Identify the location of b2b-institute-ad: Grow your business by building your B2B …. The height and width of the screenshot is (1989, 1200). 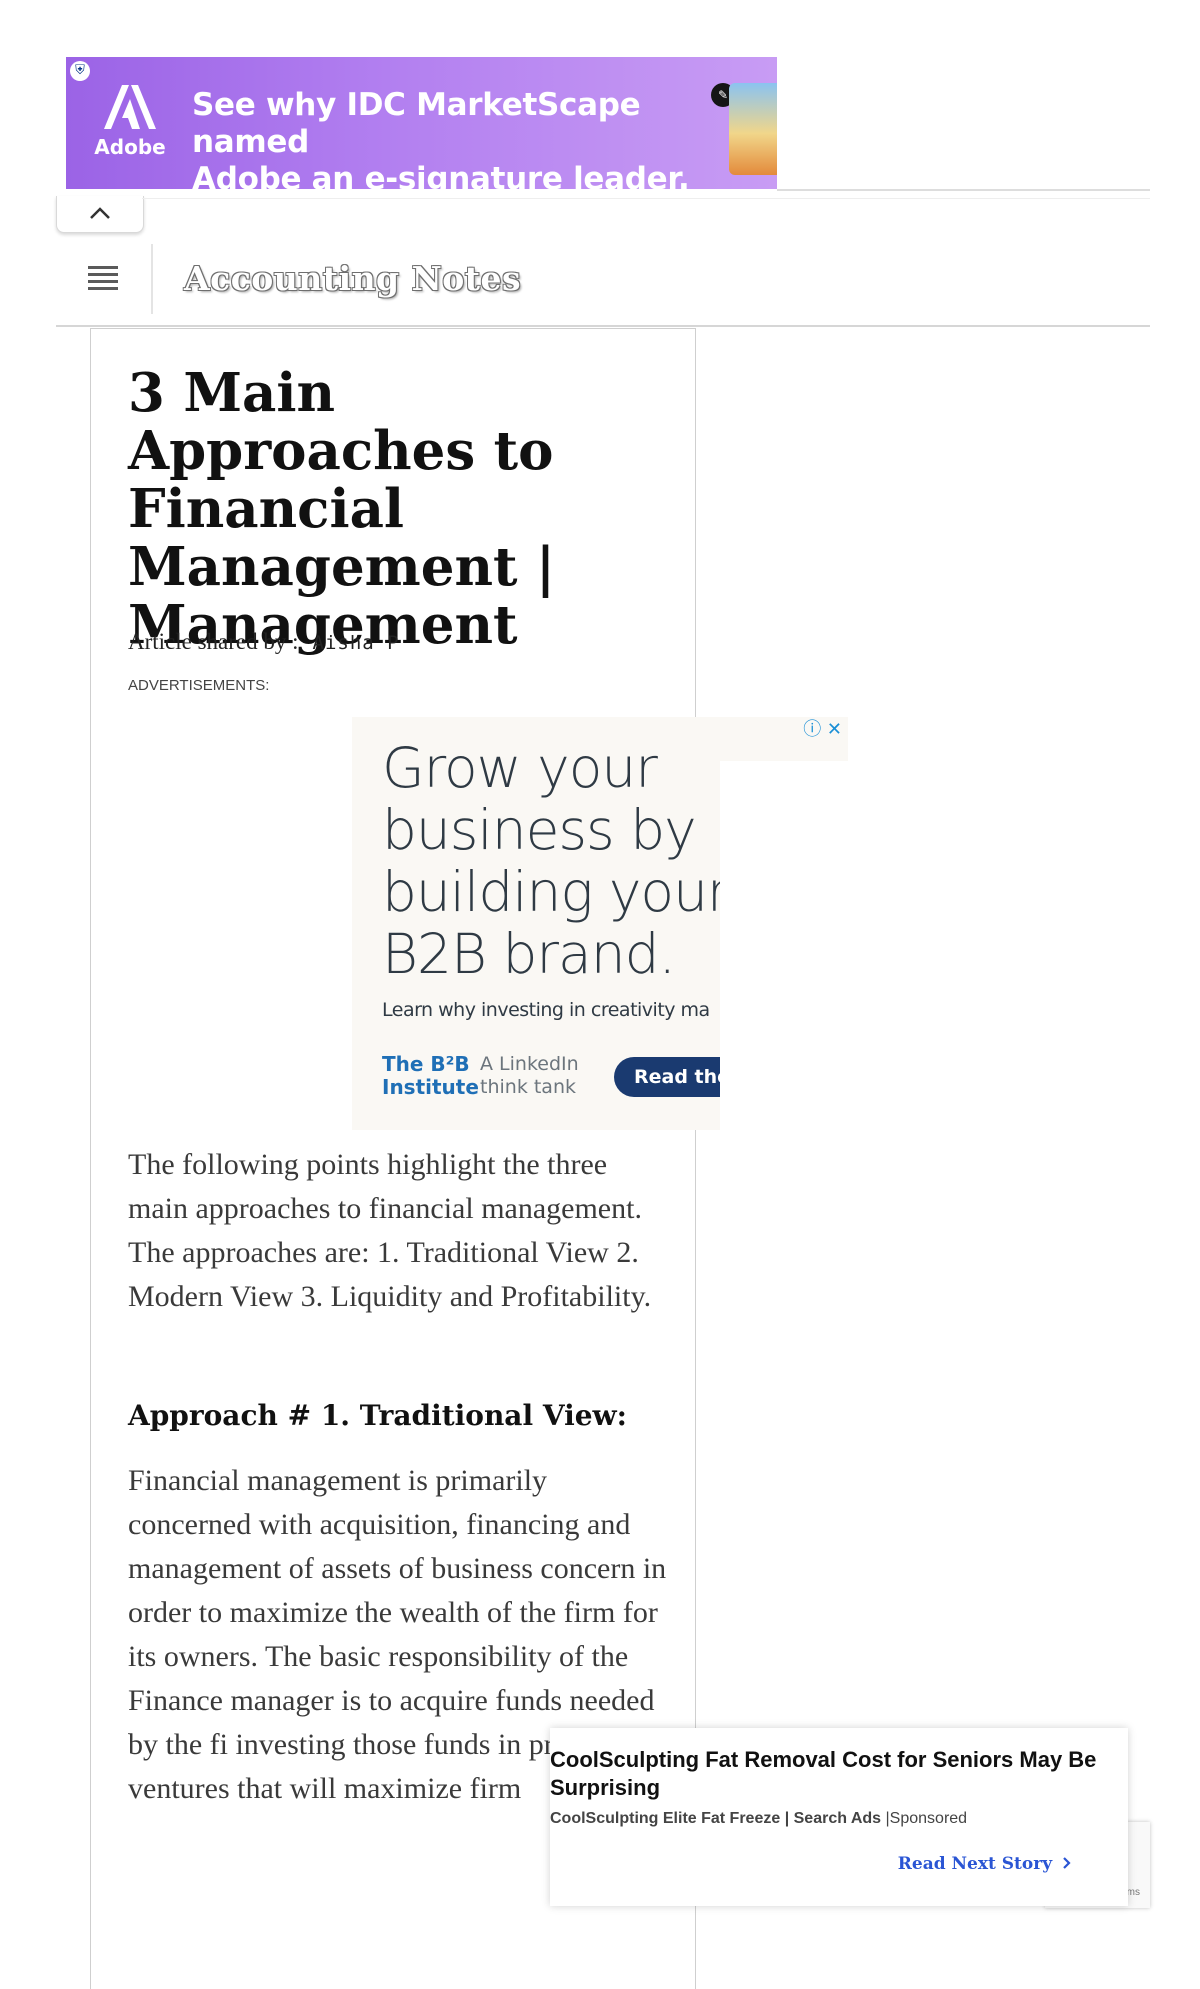
(600, 923).